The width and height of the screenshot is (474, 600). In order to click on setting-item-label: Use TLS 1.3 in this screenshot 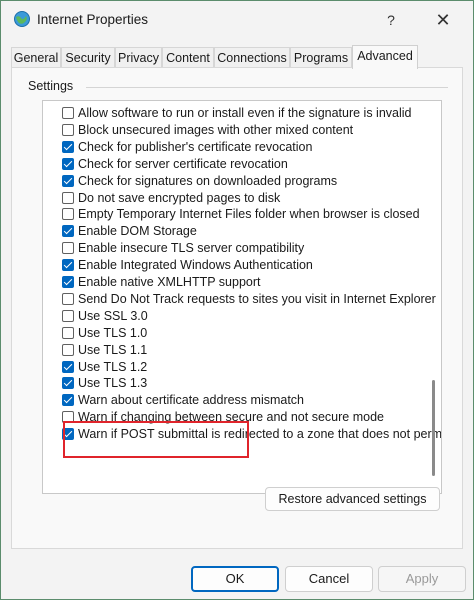, I will do `click(113, 383)`.